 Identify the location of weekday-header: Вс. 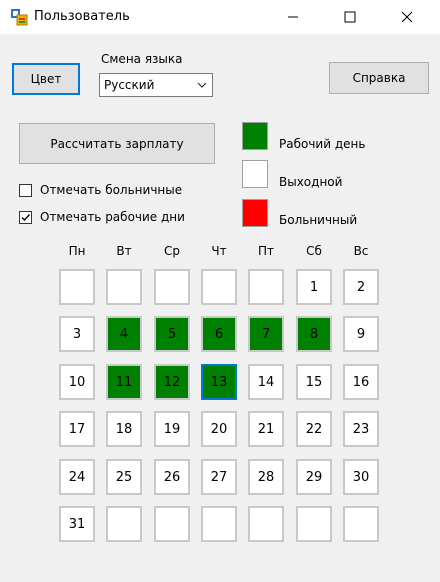
(361, 251).